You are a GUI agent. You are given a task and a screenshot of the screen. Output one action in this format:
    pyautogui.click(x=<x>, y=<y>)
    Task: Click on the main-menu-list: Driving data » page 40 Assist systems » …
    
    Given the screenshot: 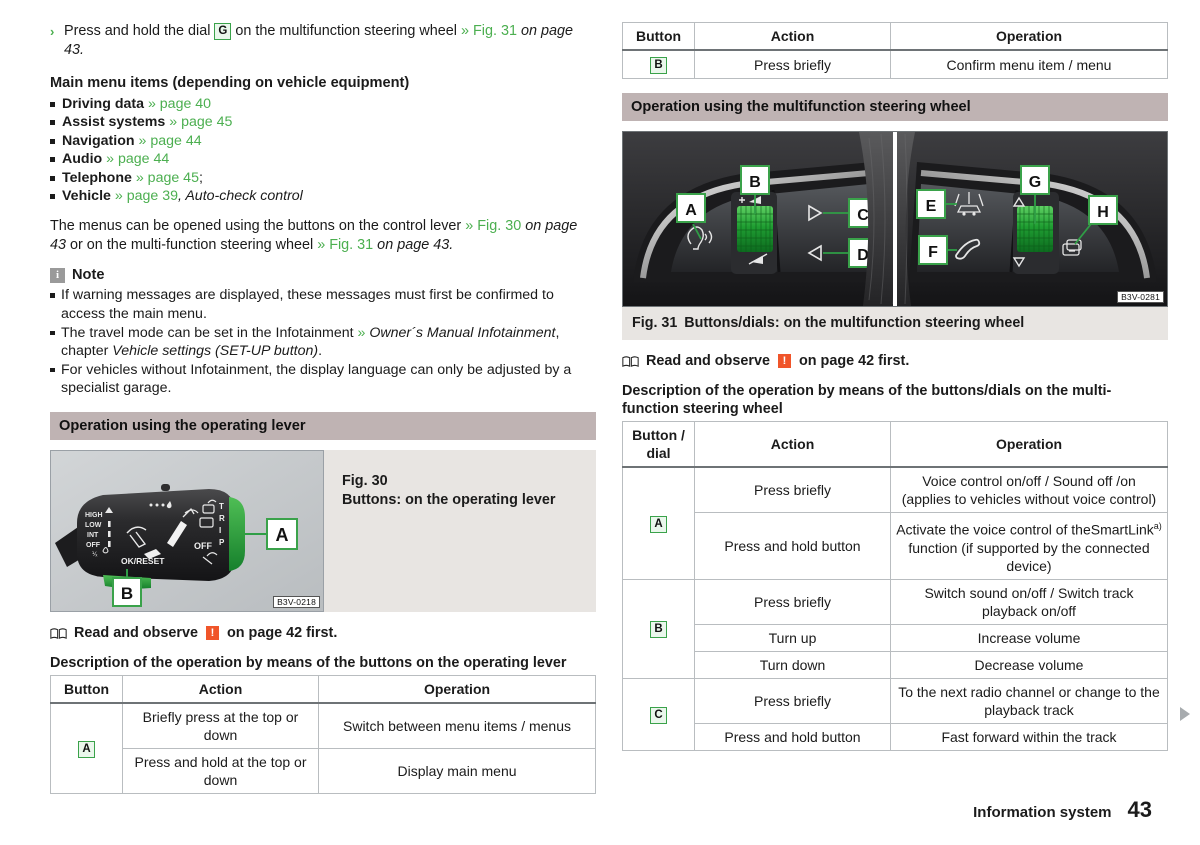 What is the action you would take?
    pyautogui.click(x=323, y=150)
    